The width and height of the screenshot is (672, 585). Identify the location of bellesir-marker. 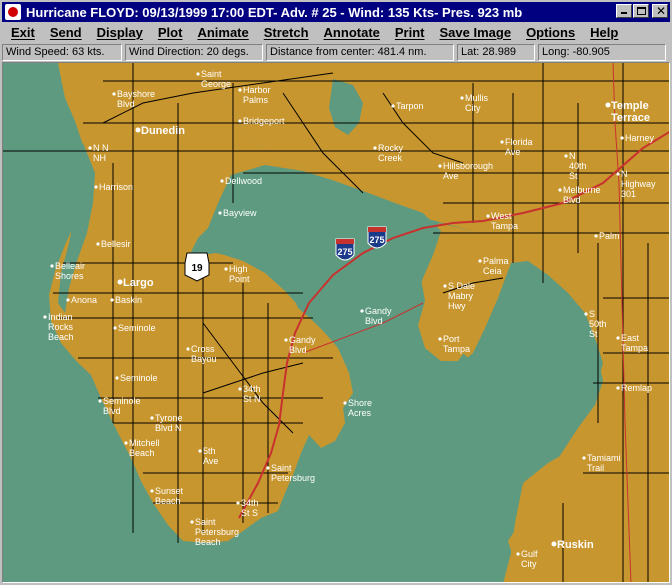
(98, 244).